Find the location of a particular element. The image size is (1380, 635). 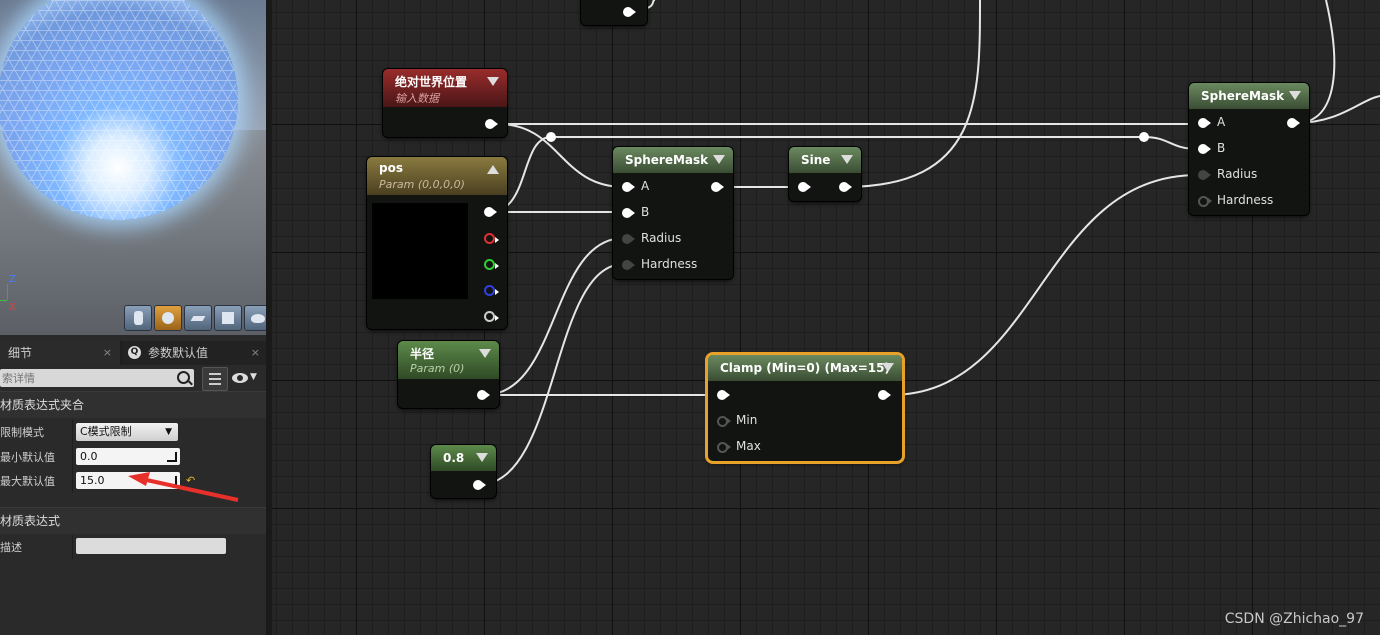

input-pin-min is located at coordinates (724, 421).